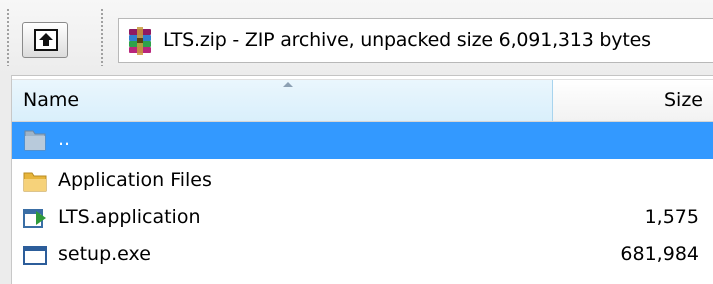 The height and width of the screenshot is (284, 713). What do you see at coordinates (659, 254) in the screenshot?
I see `list-item-size: 681,984` at bounding box center [659, 254].